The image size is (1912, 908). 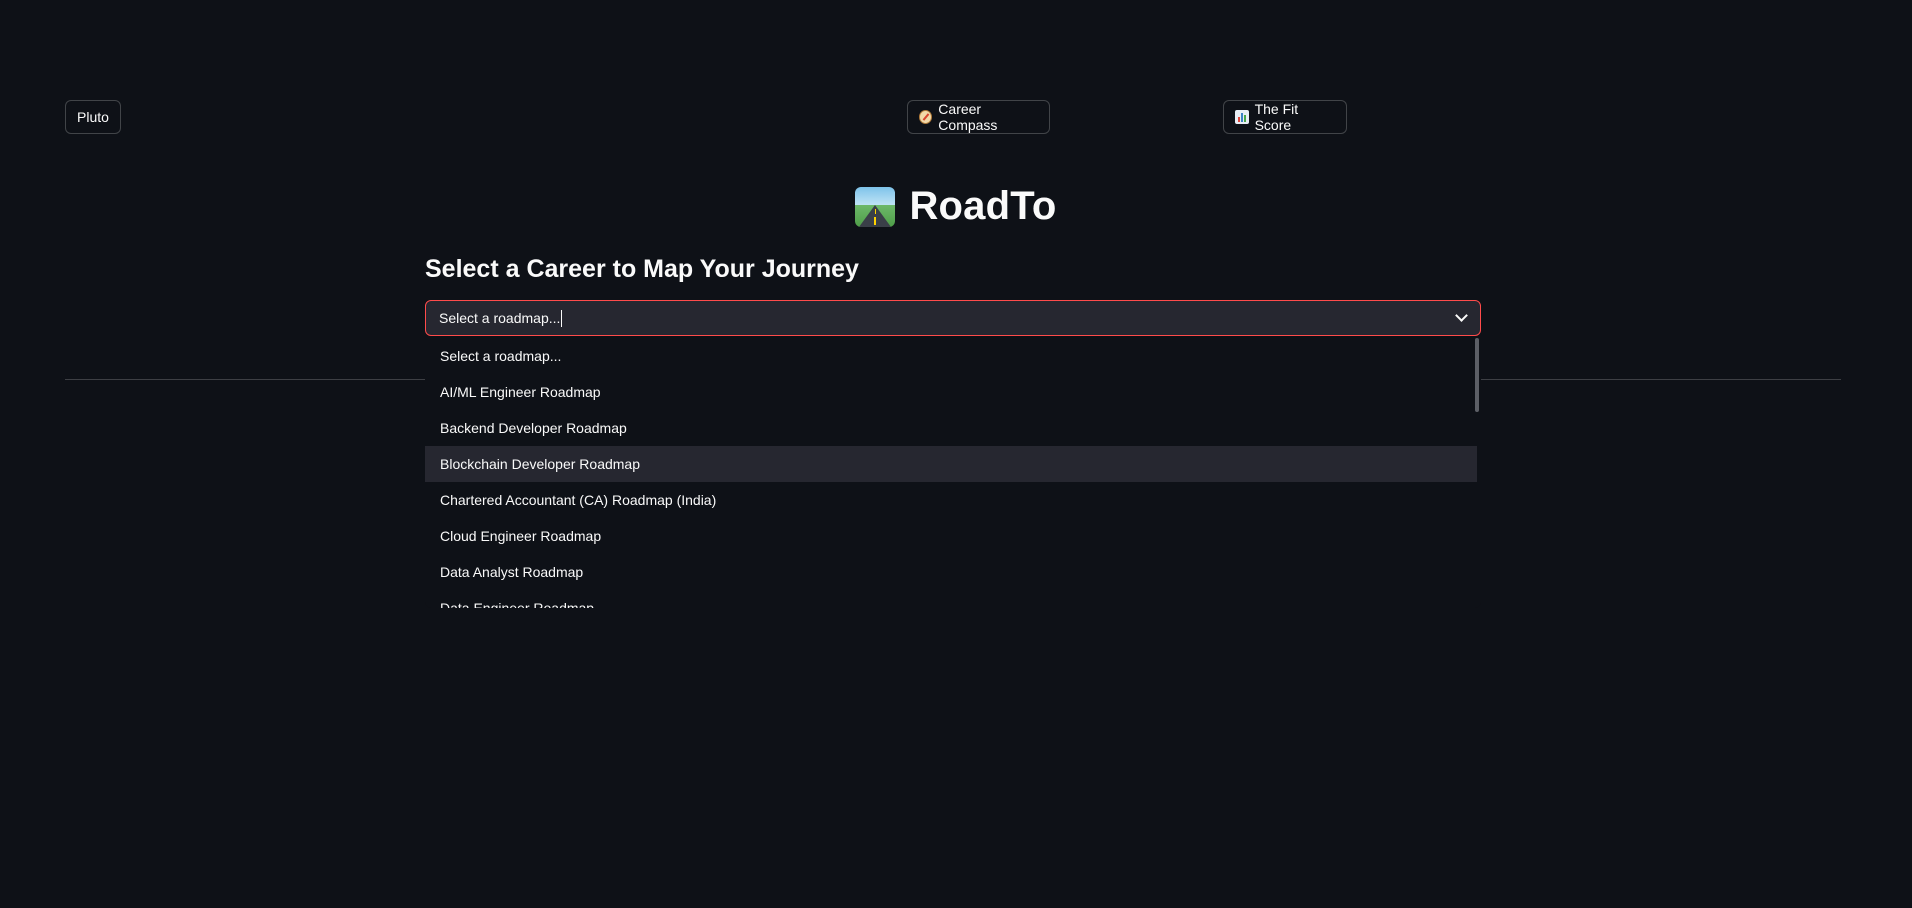 I want to click on dropdown-scrollbar, so click(x=1477, y=375).